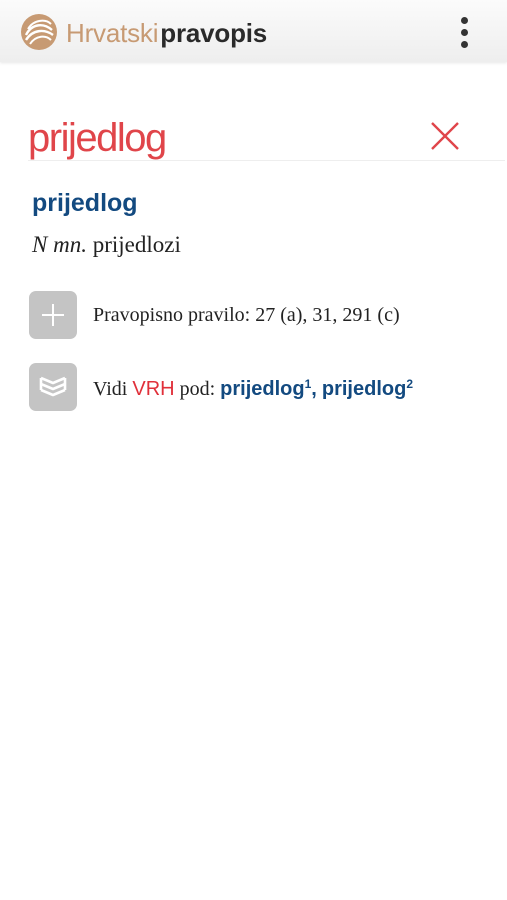 Image resolution: width=507 pixels, height=900 pixels. I want to click on entry-headword: prijedlog, so click(85, 203).